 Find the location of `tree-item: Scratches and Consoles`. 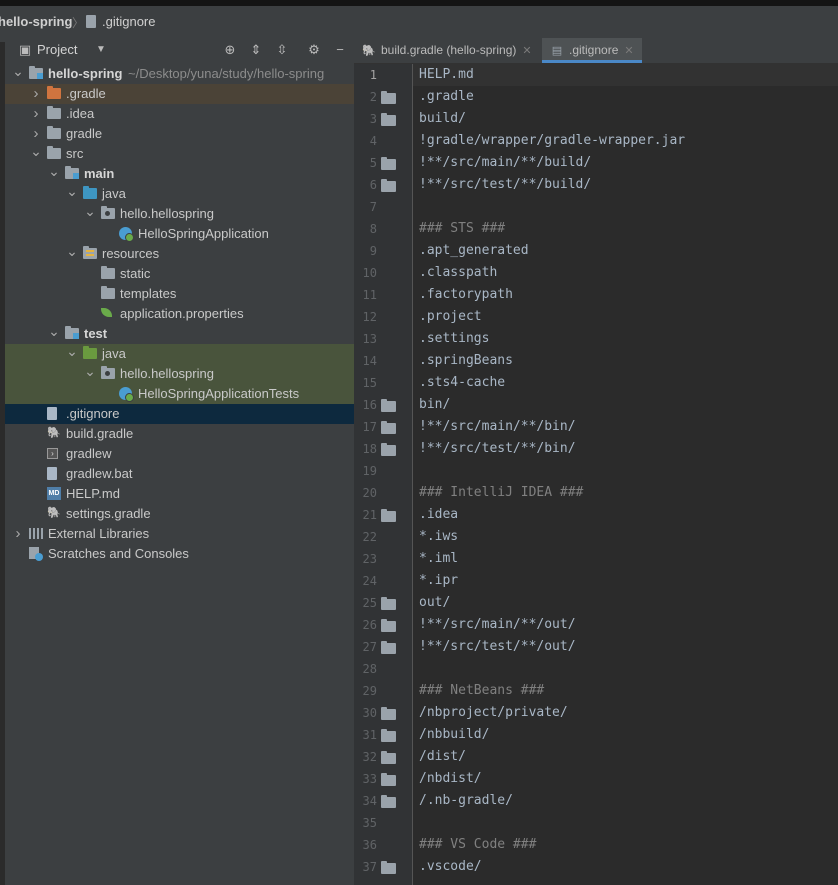

tree-item: Scratches and Consoles is located at coordinates (179, 554).